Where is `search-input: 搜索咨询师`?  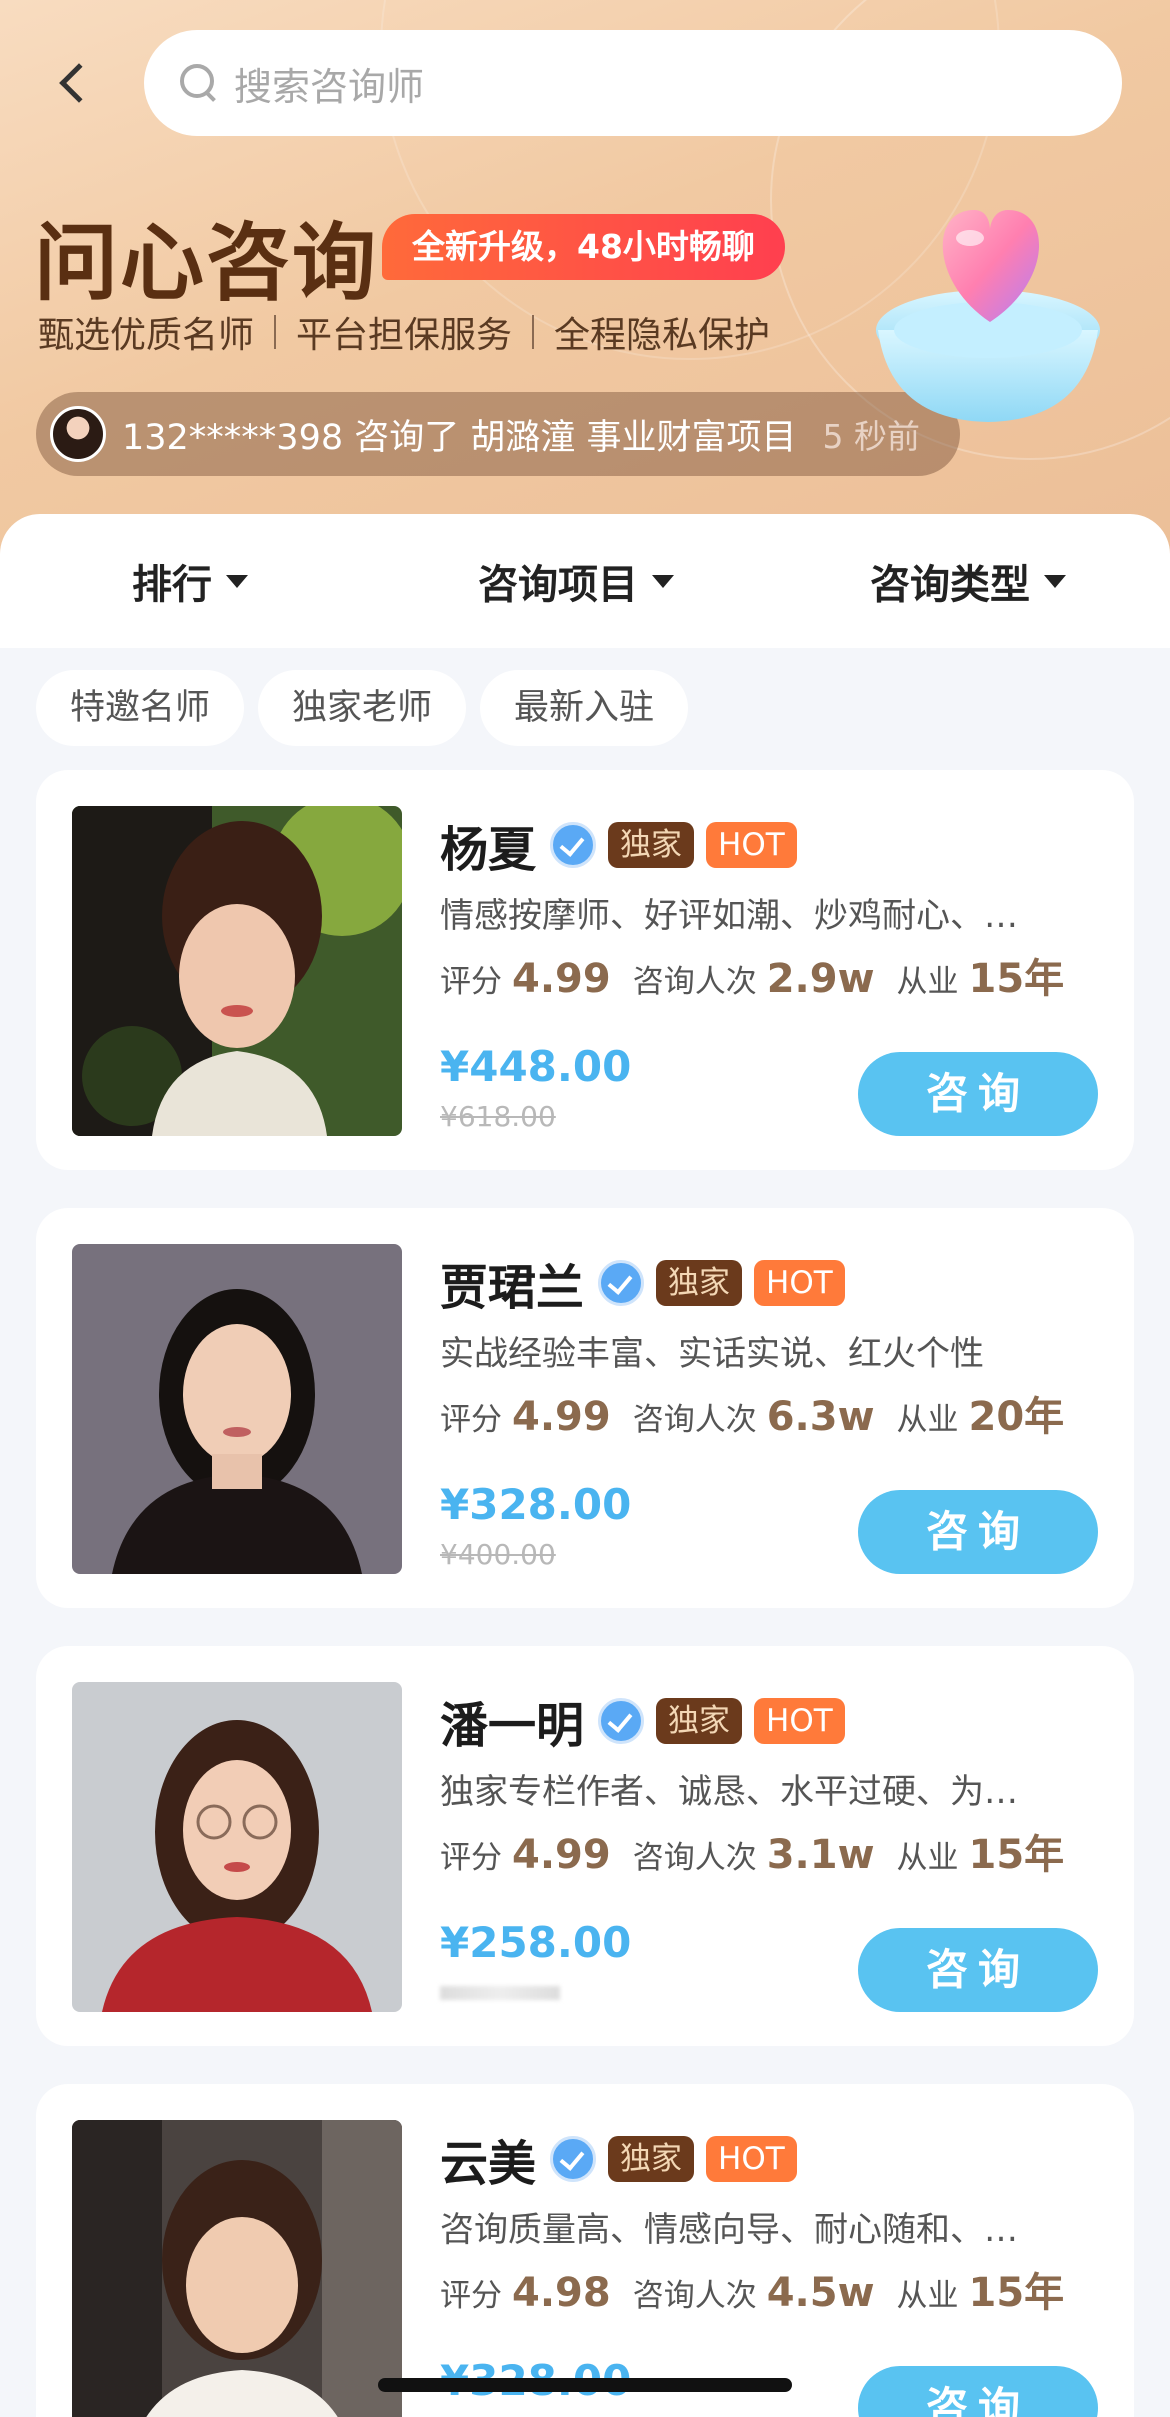
search-input: 搜索咨询师 is located at coordinates (633, 83).